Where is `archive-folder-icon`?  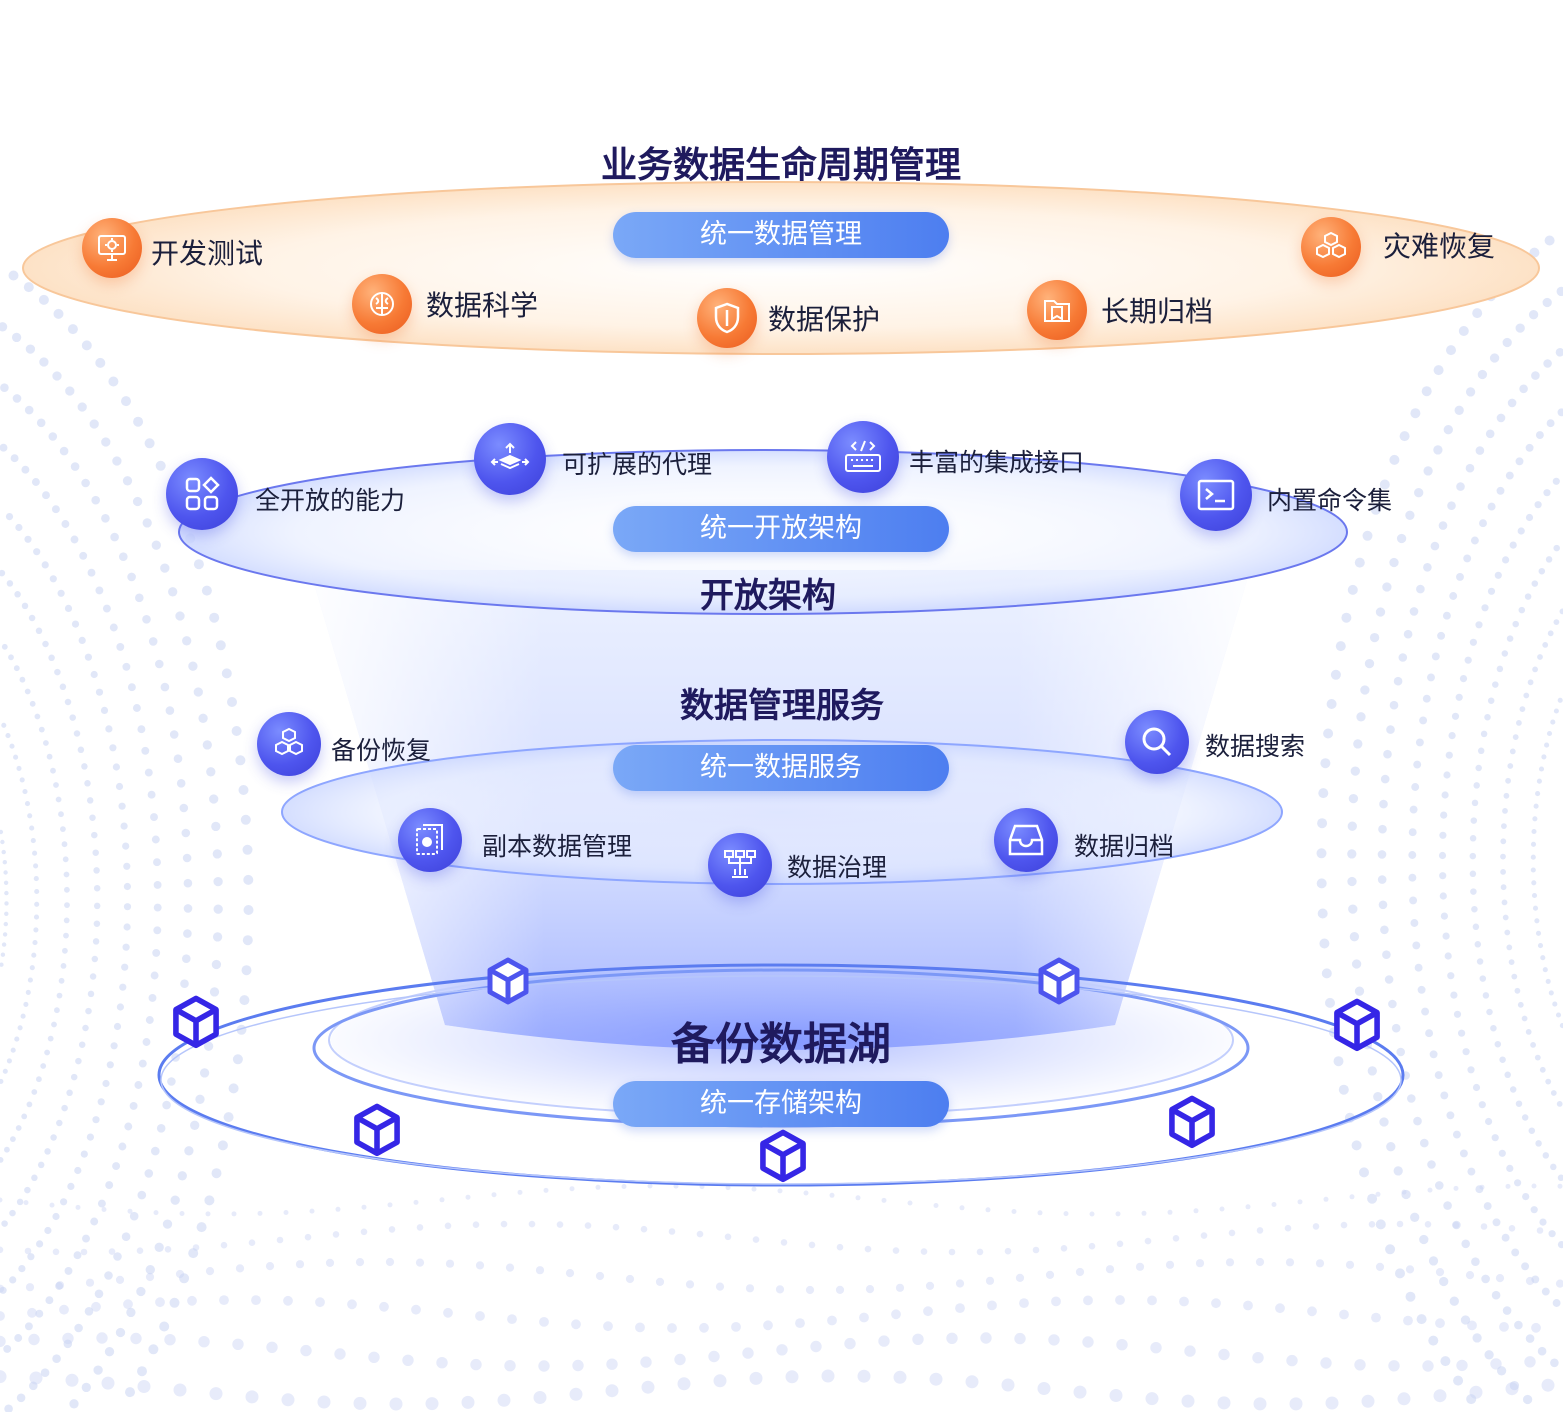 archive-folder-icon is located at coordinates (1057, 310).